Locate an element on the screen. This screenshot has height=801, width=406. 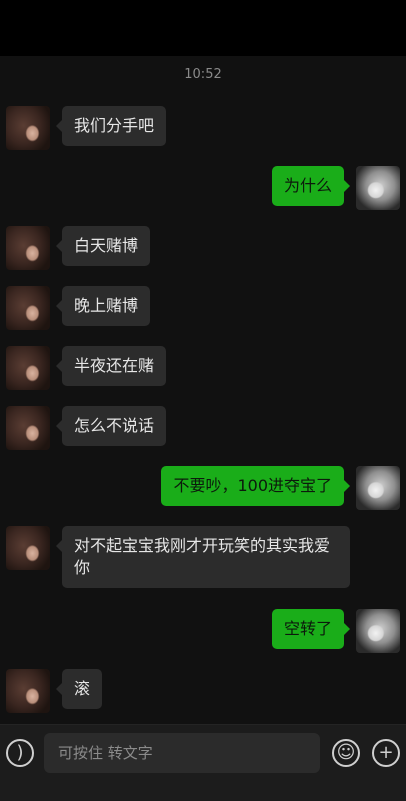
message-bubble: 空转了 is located at coordinates (311, 629).